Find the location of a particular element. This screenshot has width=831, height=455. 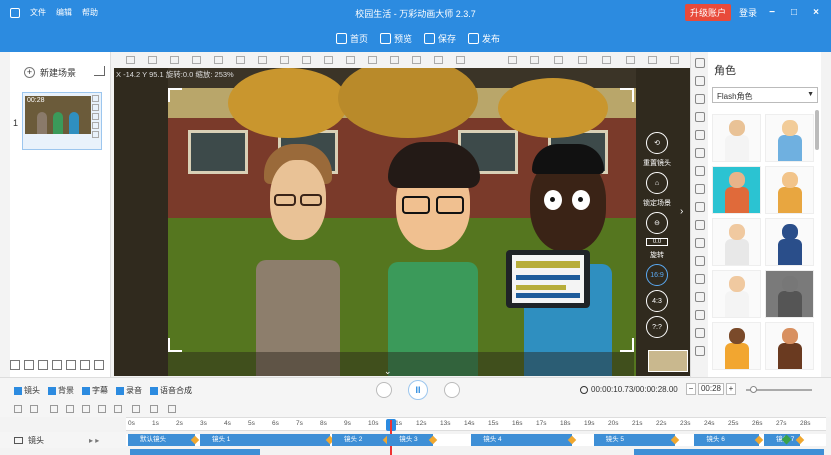

ratio-4-3-button: 4:3 is located at coordinates (657, 301).